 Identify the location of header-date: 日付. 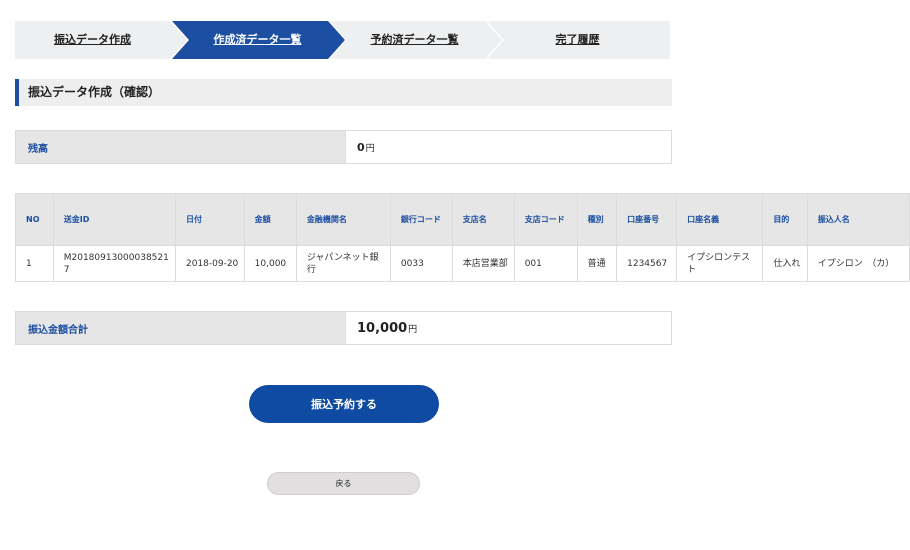
(209, 219).